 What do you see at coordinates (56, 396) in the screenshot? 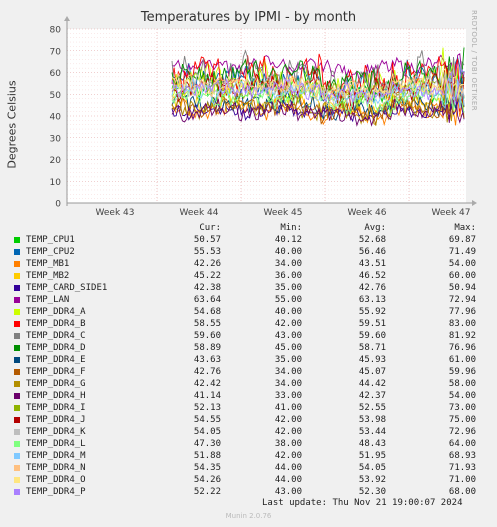
I see `legend-series-name: TEMP_DDR4_H` at bounding box center [56, 396].